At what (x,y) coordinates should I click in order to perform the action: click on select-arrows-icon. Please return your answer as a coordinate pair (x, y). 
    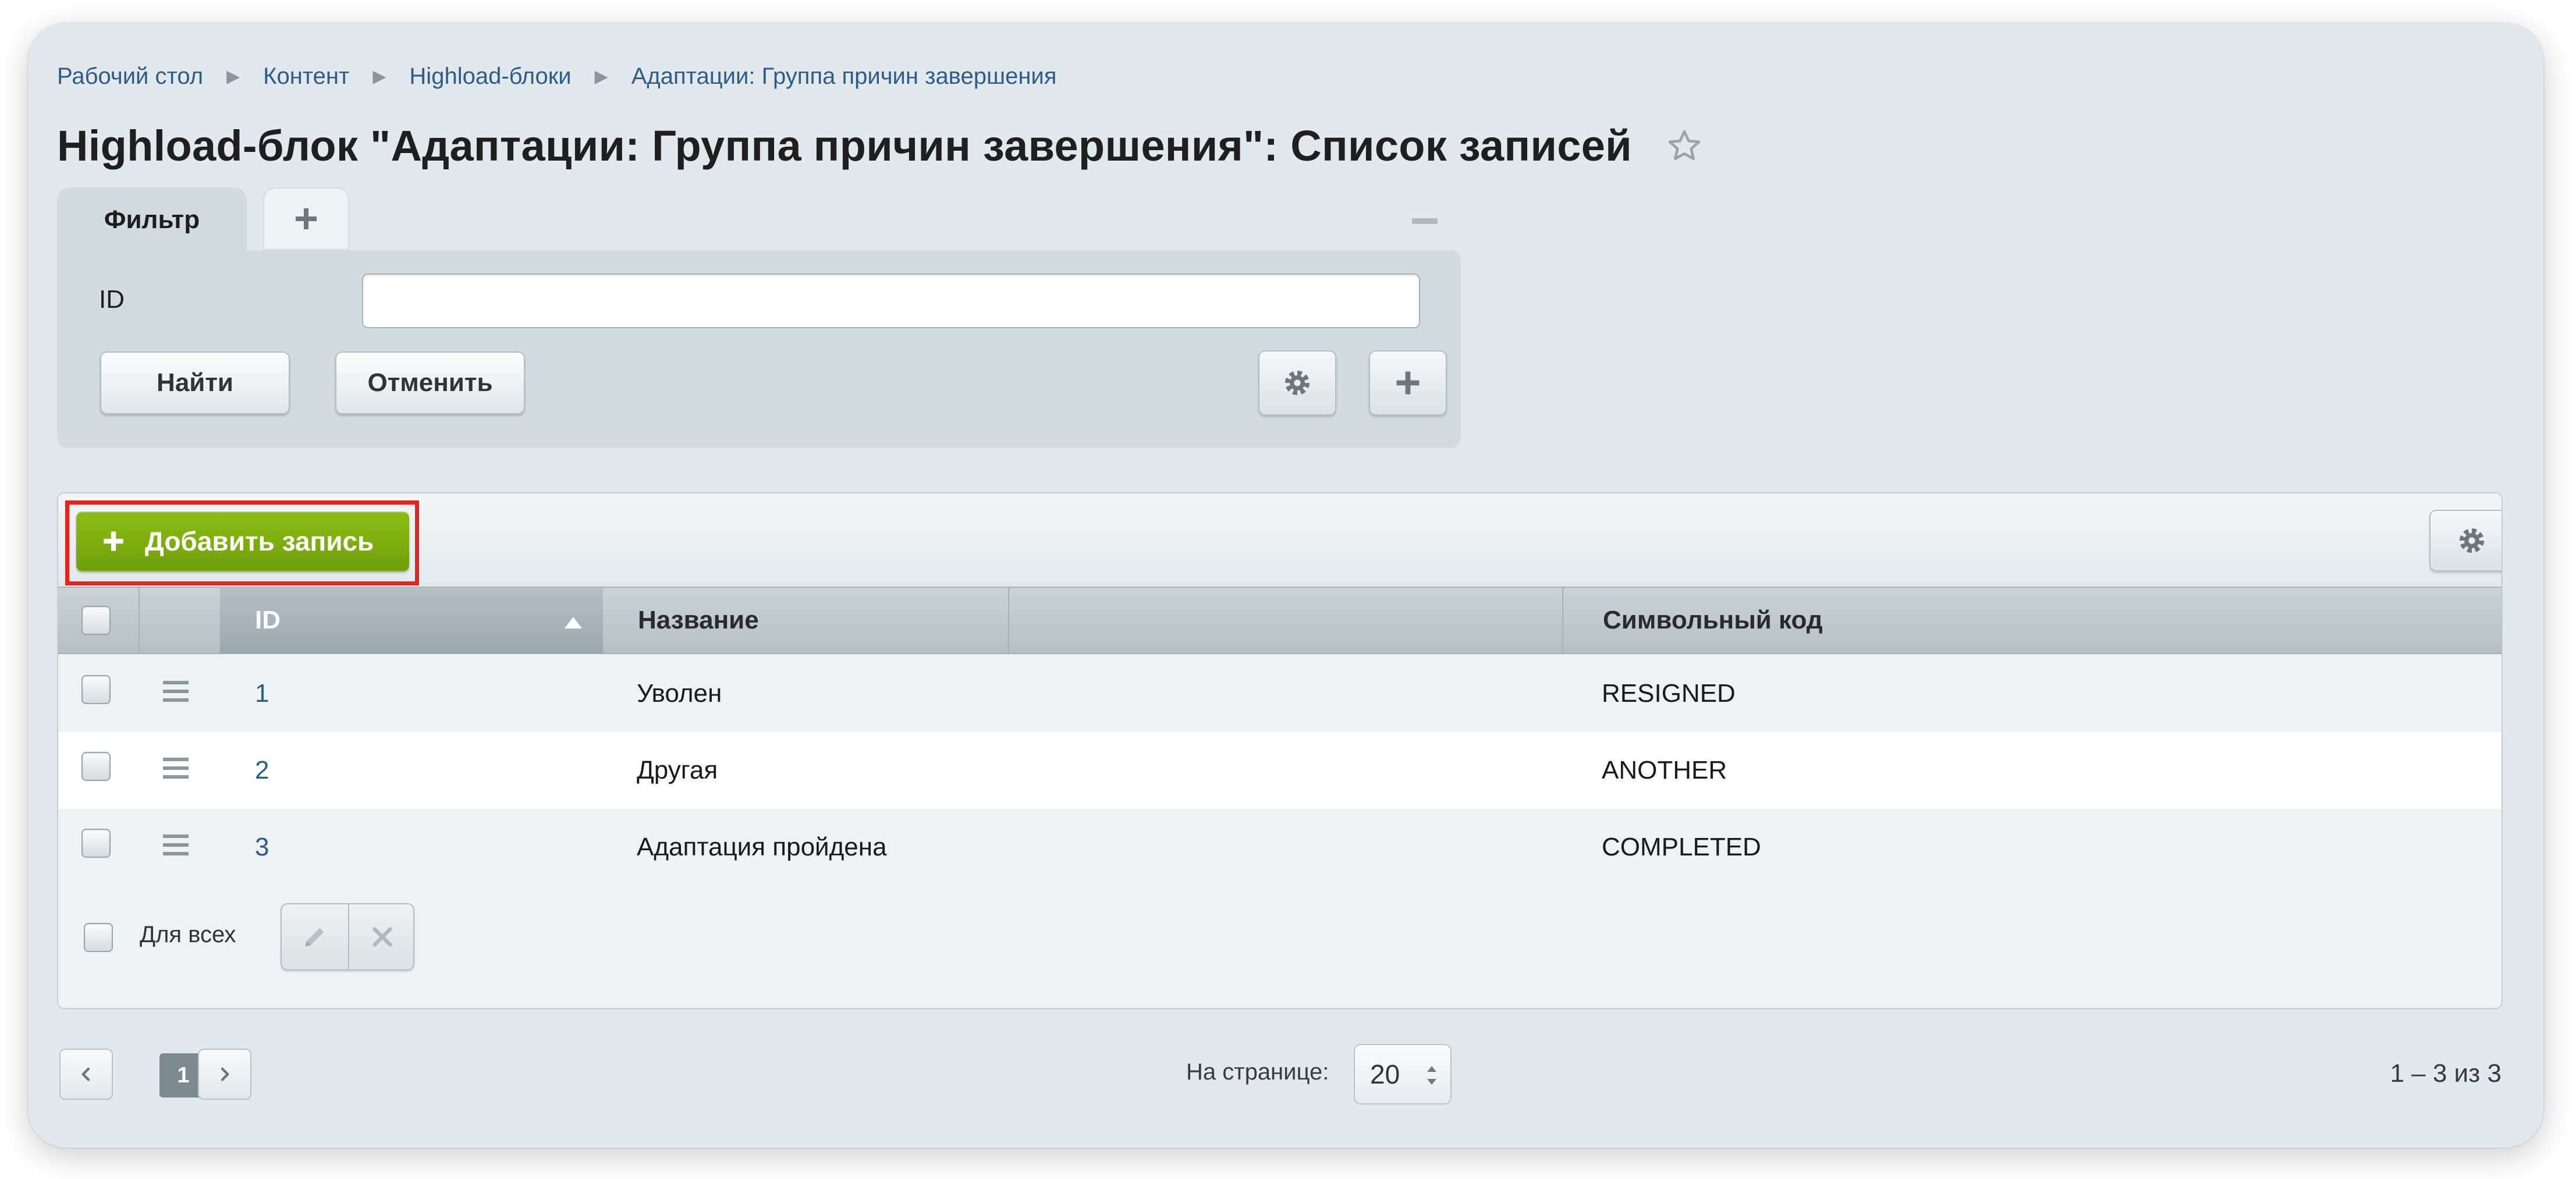
    Looking at the image, I should click on (1432, 1075).